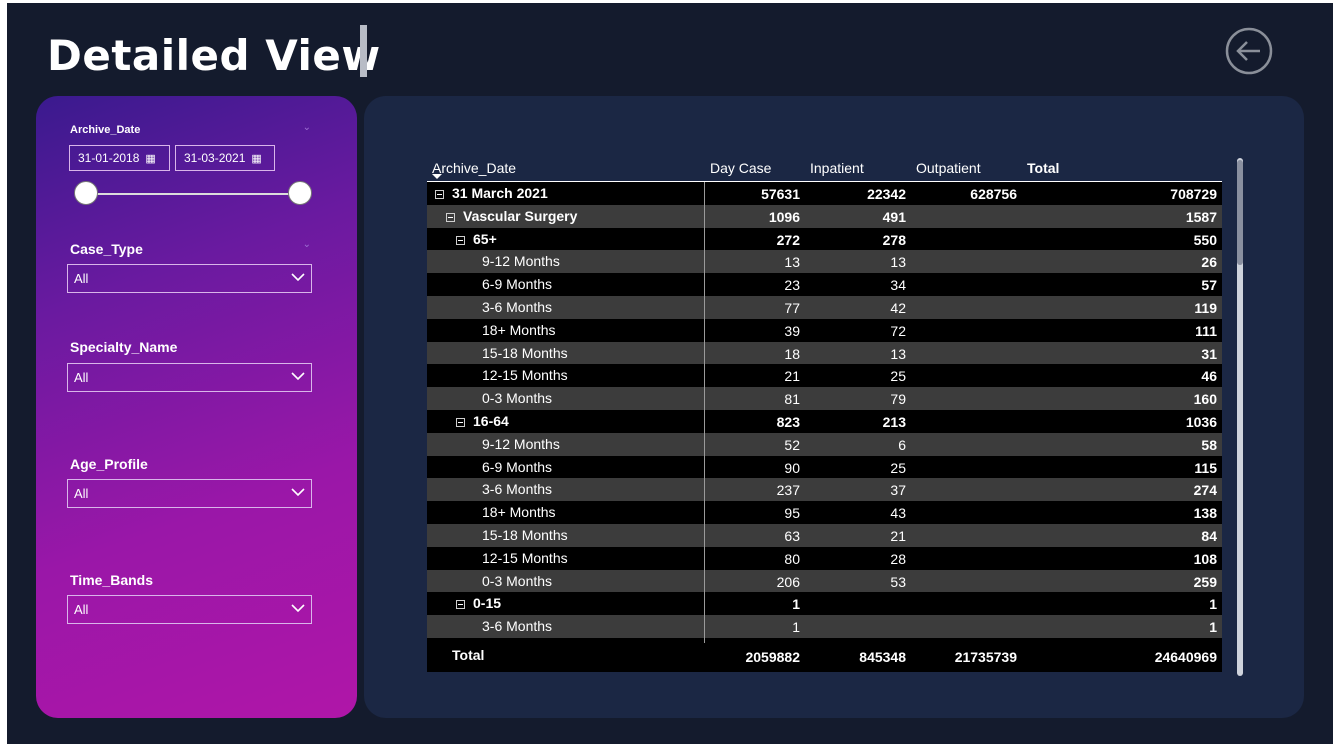 The width and height of the screenshot is (1337, 748). Describe the element at coordinates (898, 307) in the screenshot. I see `cell-inpatient: 42` at that location.